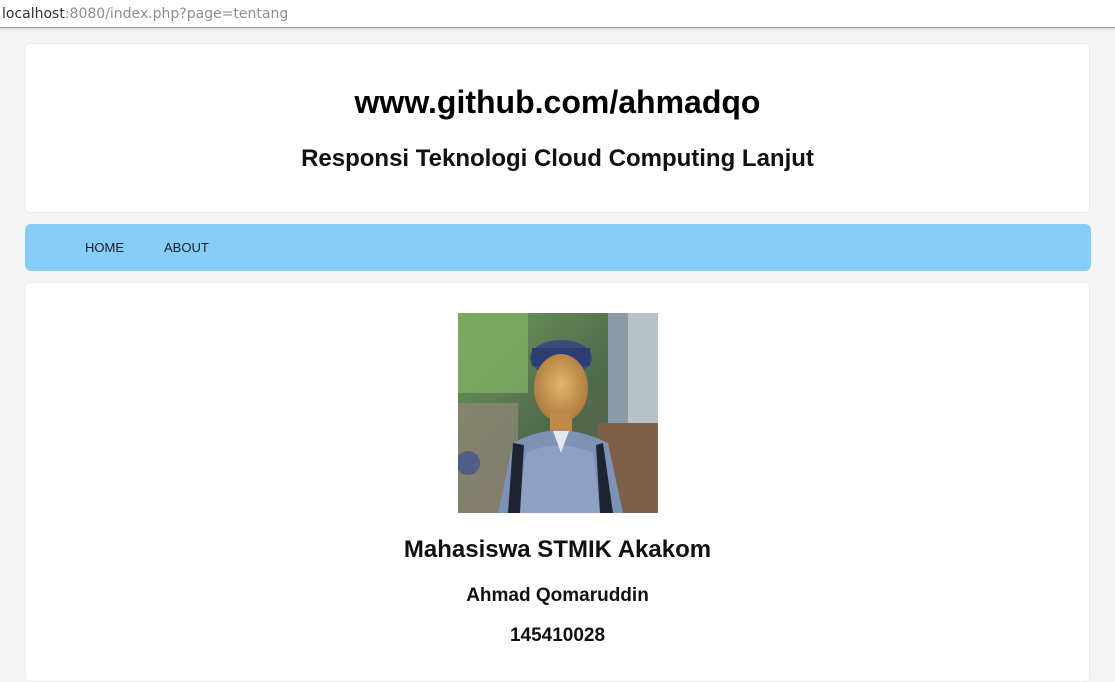 This screenshot has width=1115, height=682. Describe the element at coordinates (558, 413) in the screenshot. I see `profile-photo` at that location.